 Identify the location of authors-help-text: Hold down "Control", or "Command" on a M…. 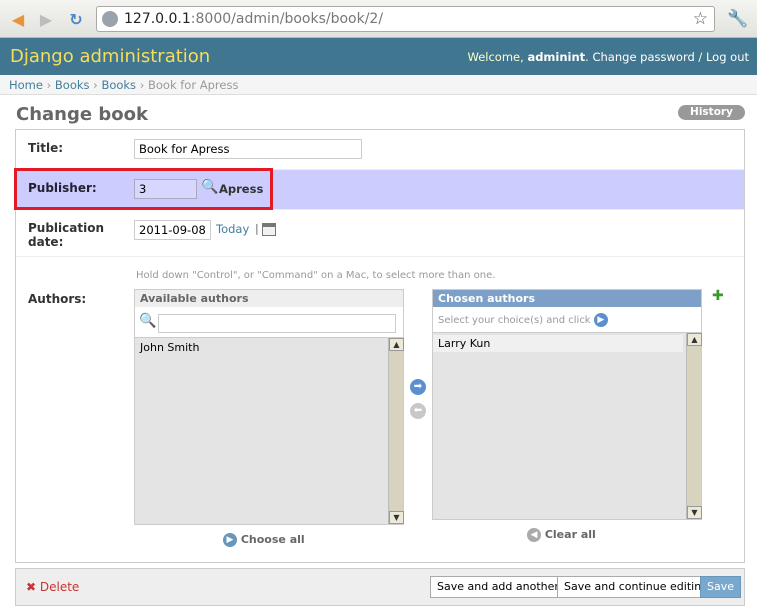
(316, 275).